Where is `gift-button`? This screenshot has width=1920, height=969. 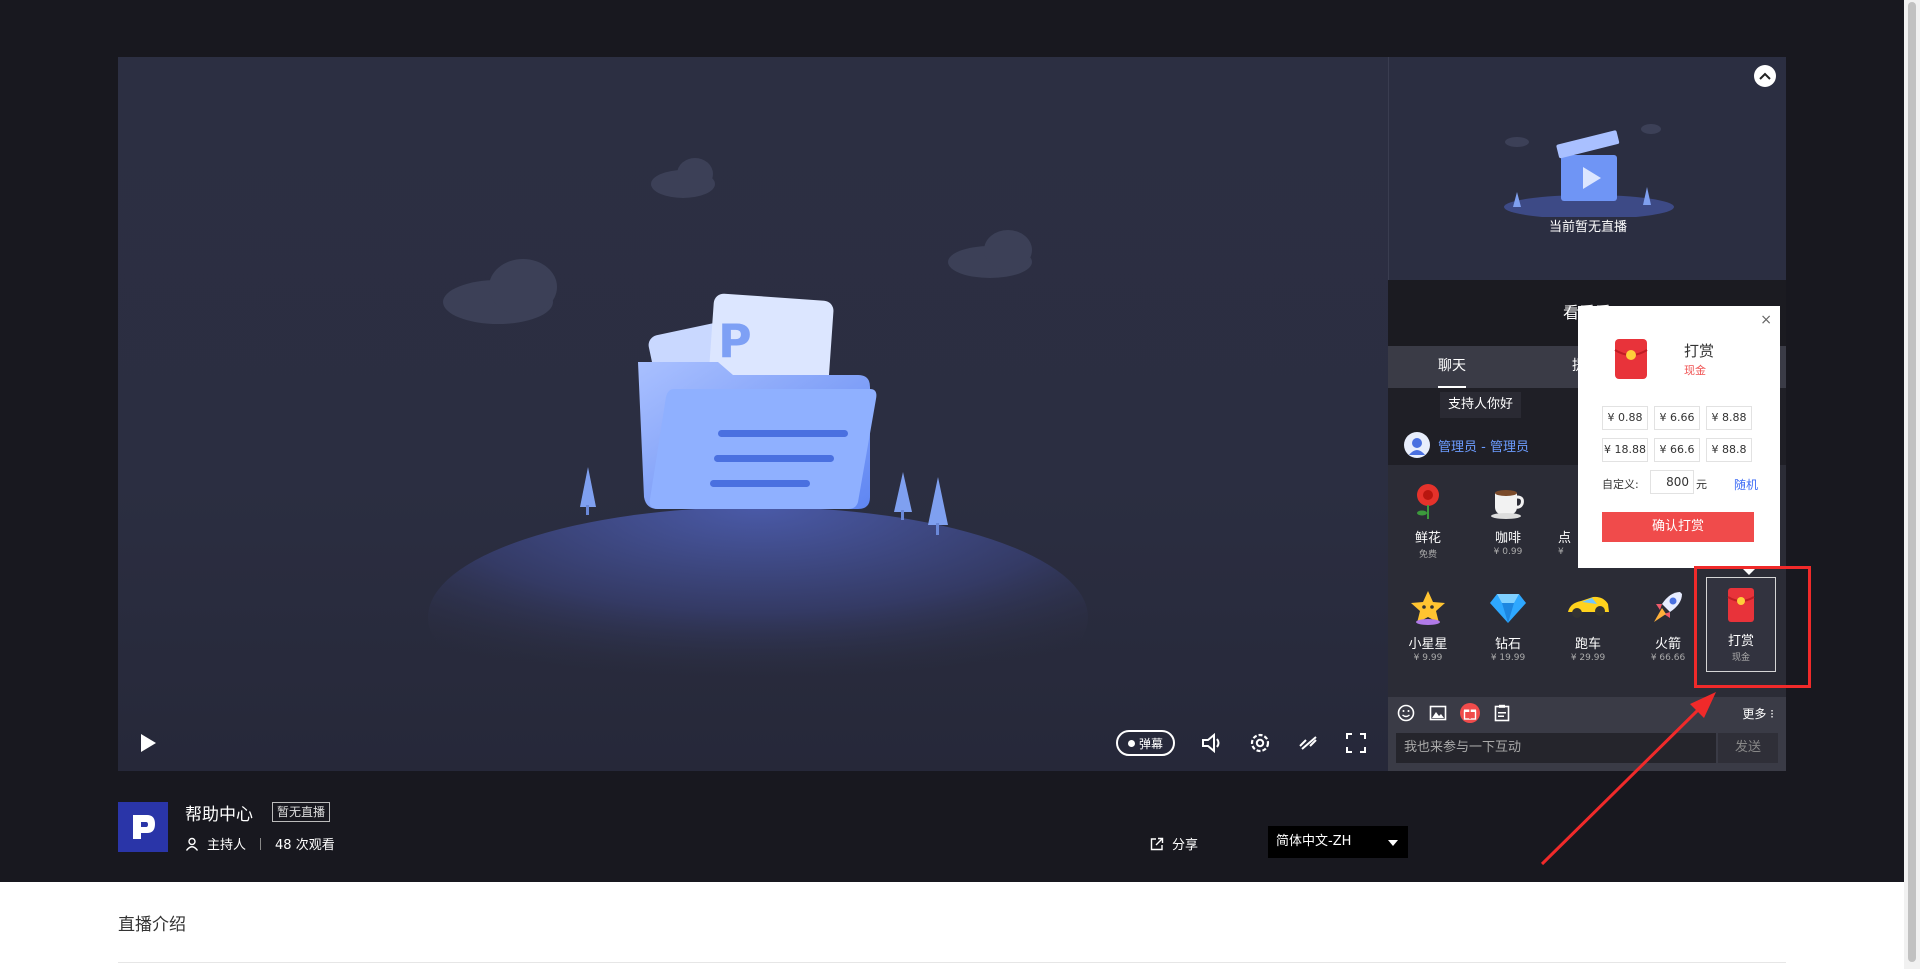 gift-button is located at coordinates (1470, 713).